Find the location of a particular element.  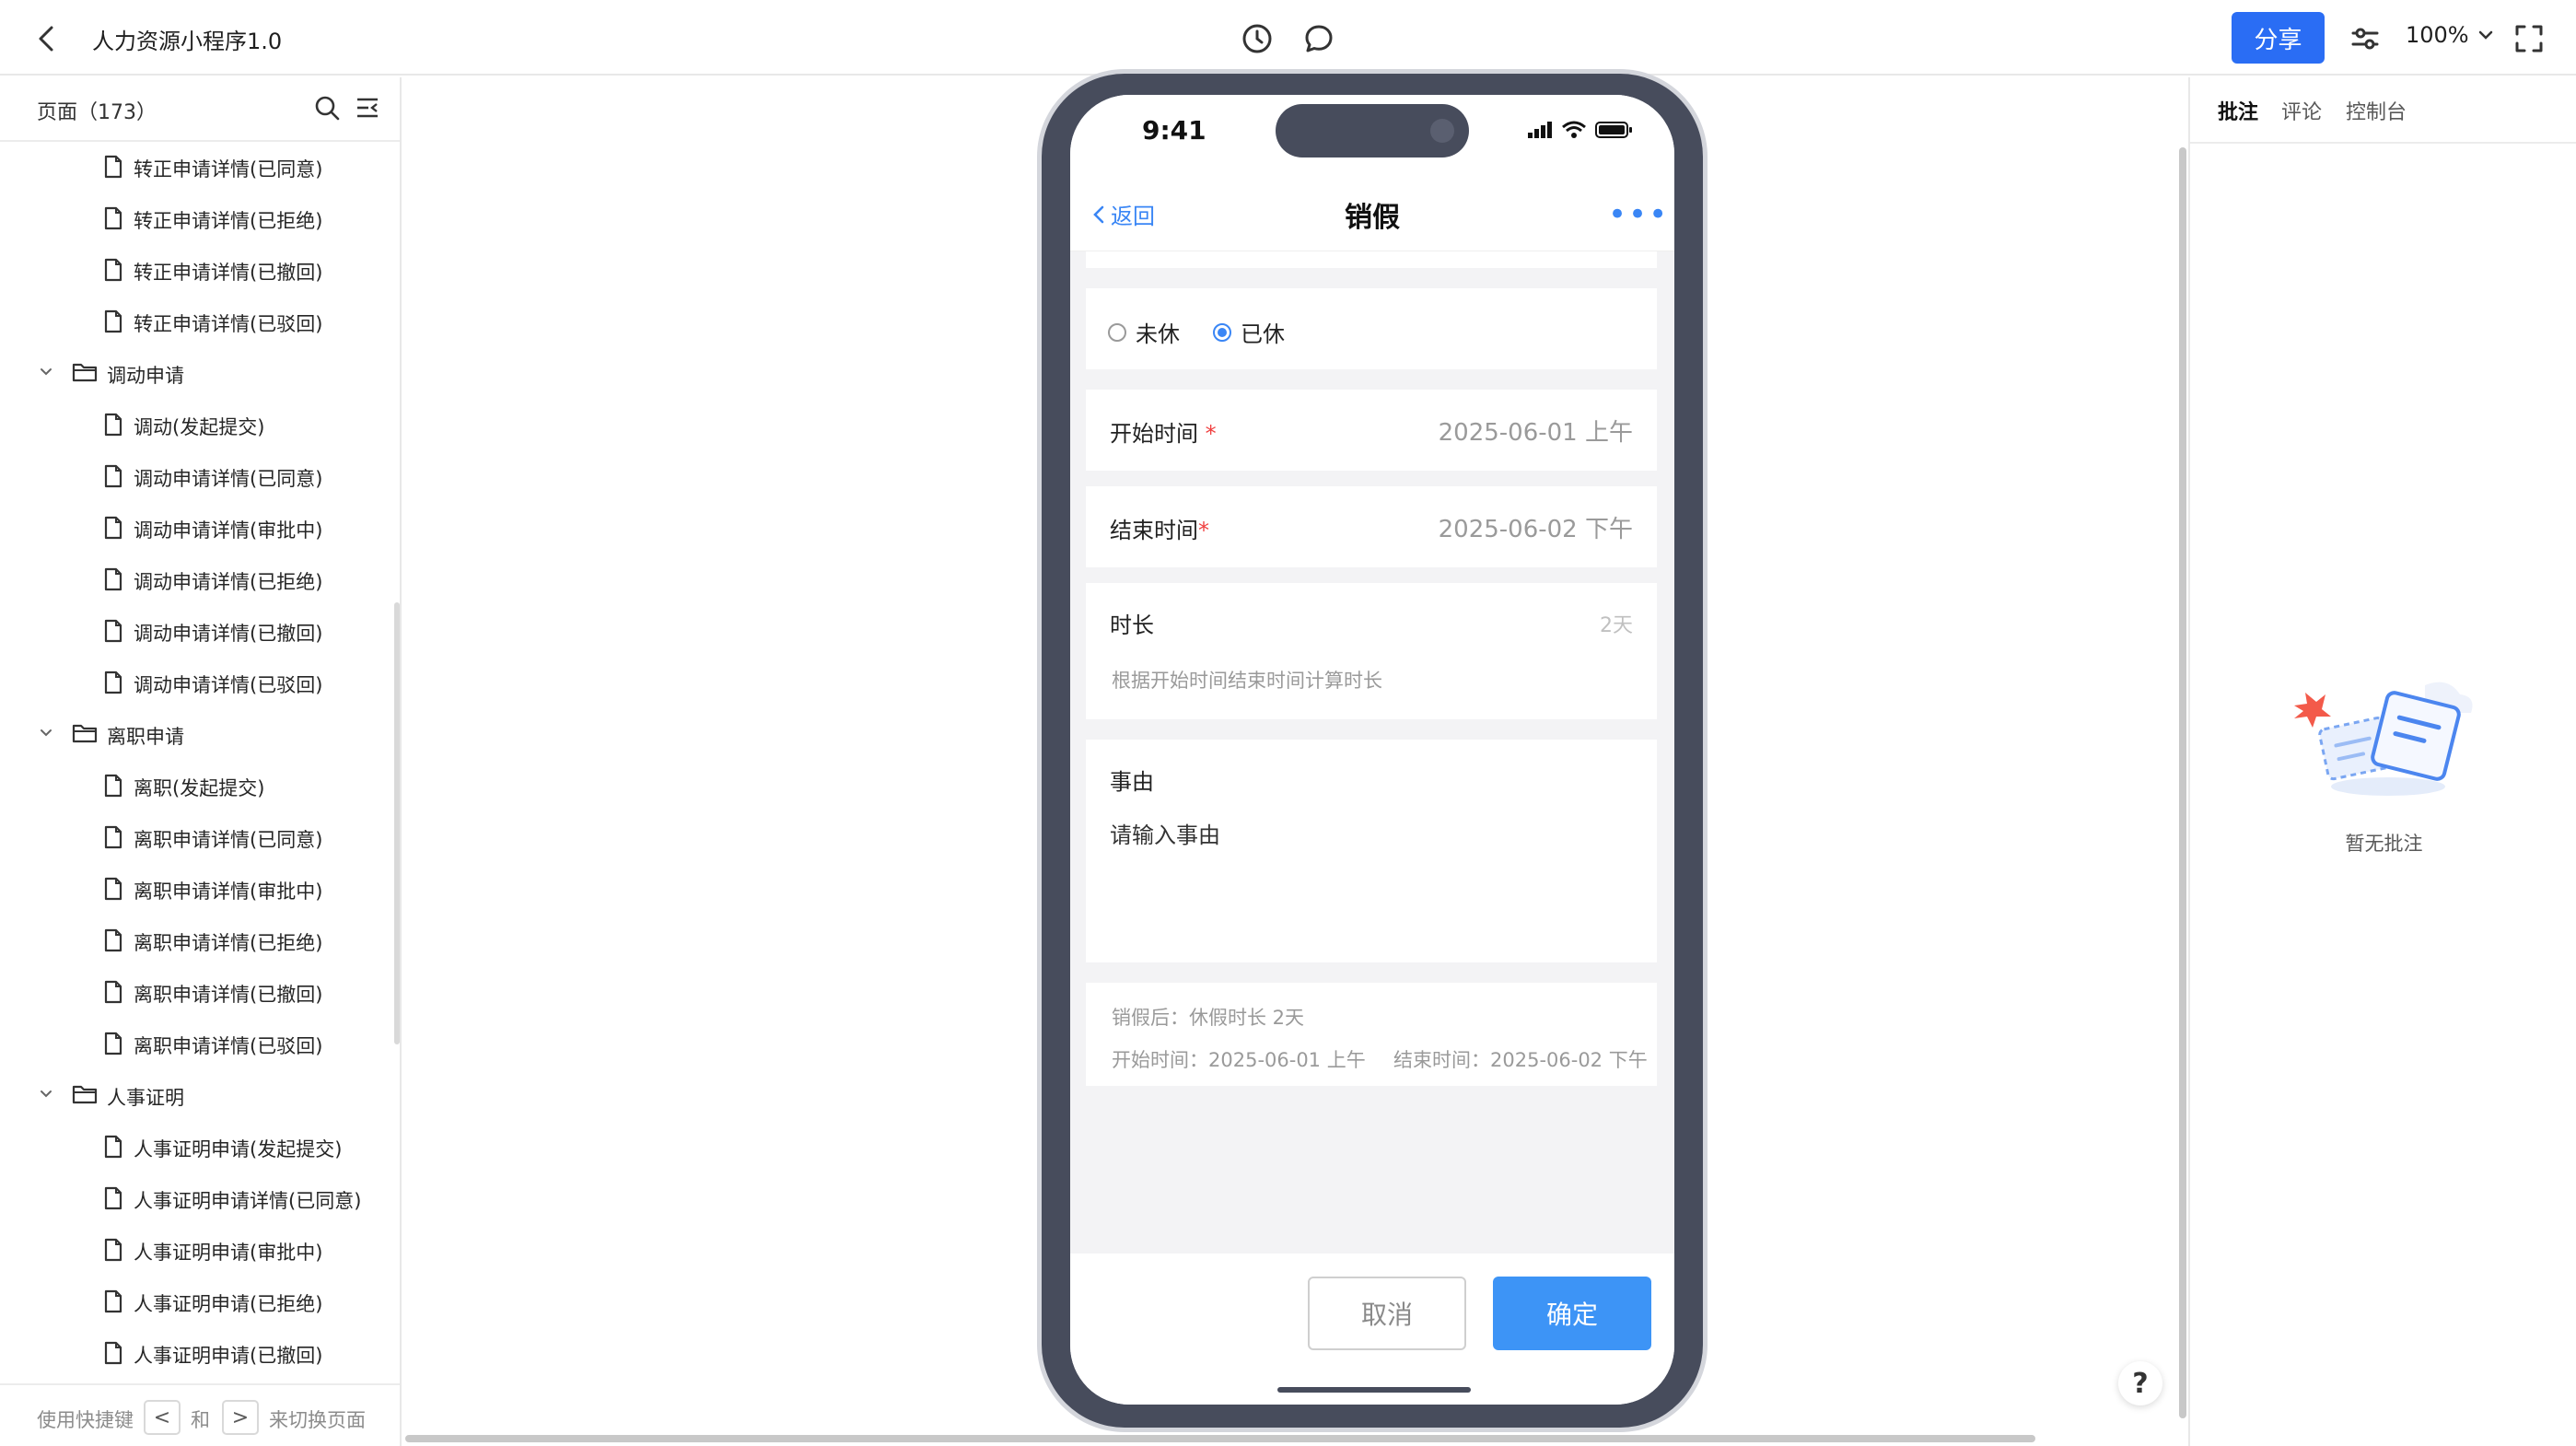

clipped-card is located at coordinates (1371, 259).